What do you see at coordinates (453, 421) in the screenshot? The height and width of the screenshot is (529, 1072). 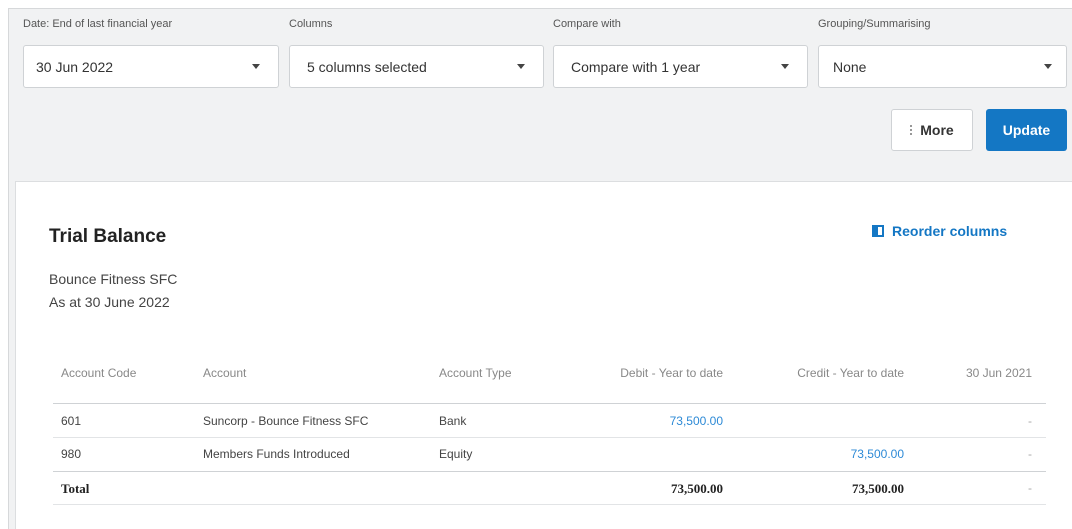 I see `account-type-cell: Bank` at bounding box center [453, 421].